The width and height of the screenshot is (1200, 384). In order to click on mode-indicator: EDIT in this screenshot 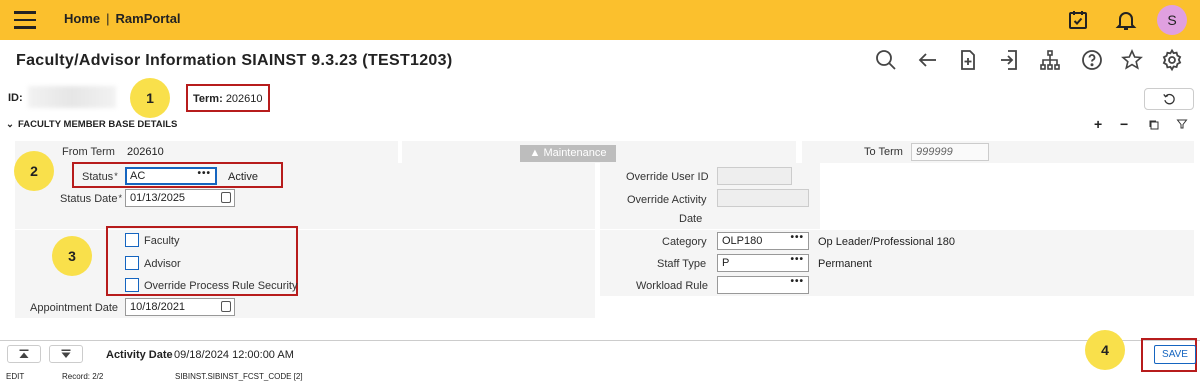, I will do `click(15, 376)`.